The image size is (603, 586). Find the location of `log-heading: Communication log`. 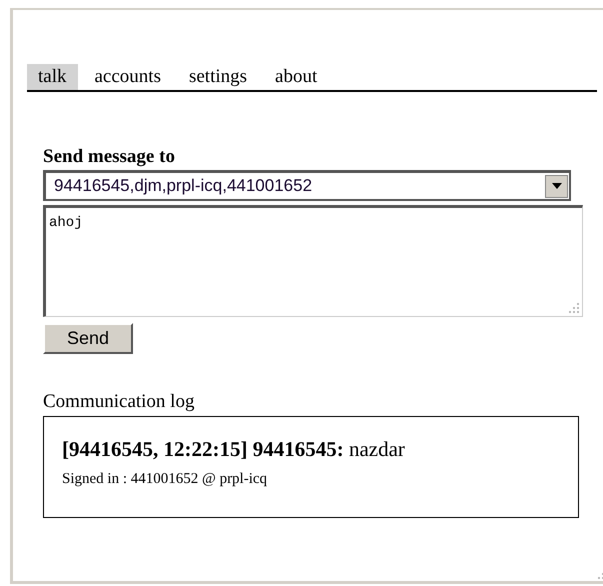

log-heading: Communication log is located at coordinates (119, 402).